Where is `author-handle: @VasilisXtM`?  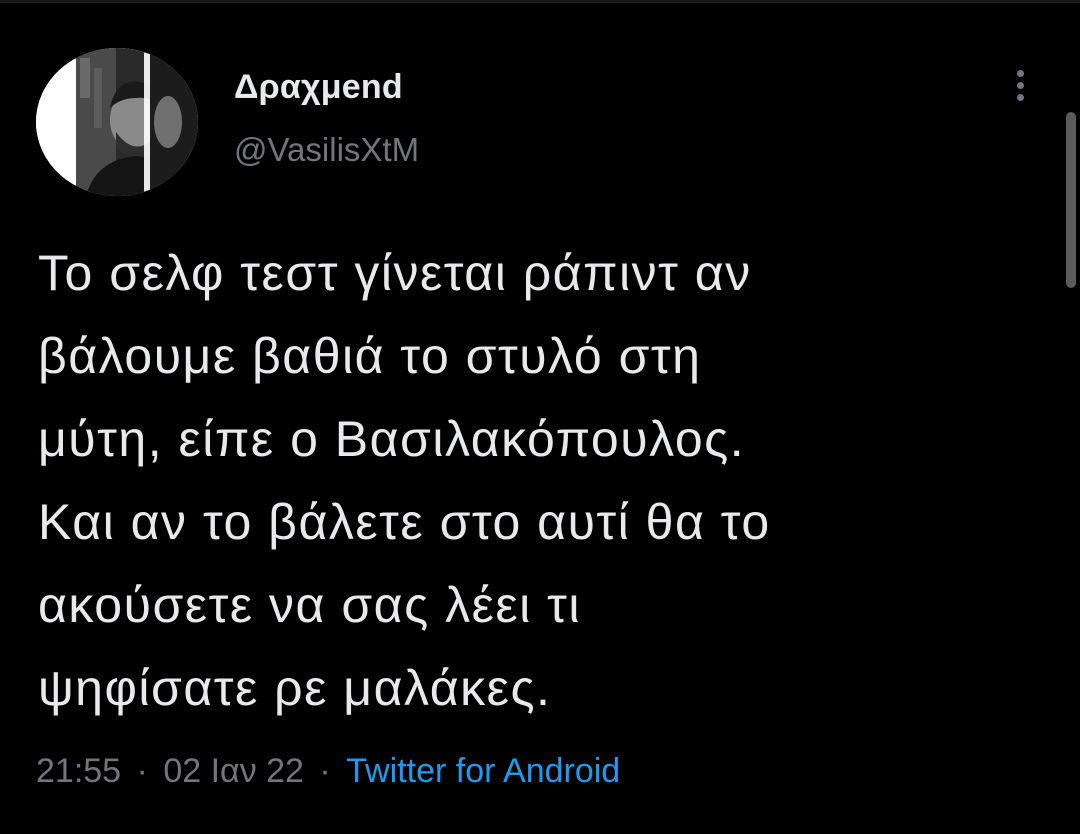
author-handle: @VasilisXtM is located at coordinates (326, 150).